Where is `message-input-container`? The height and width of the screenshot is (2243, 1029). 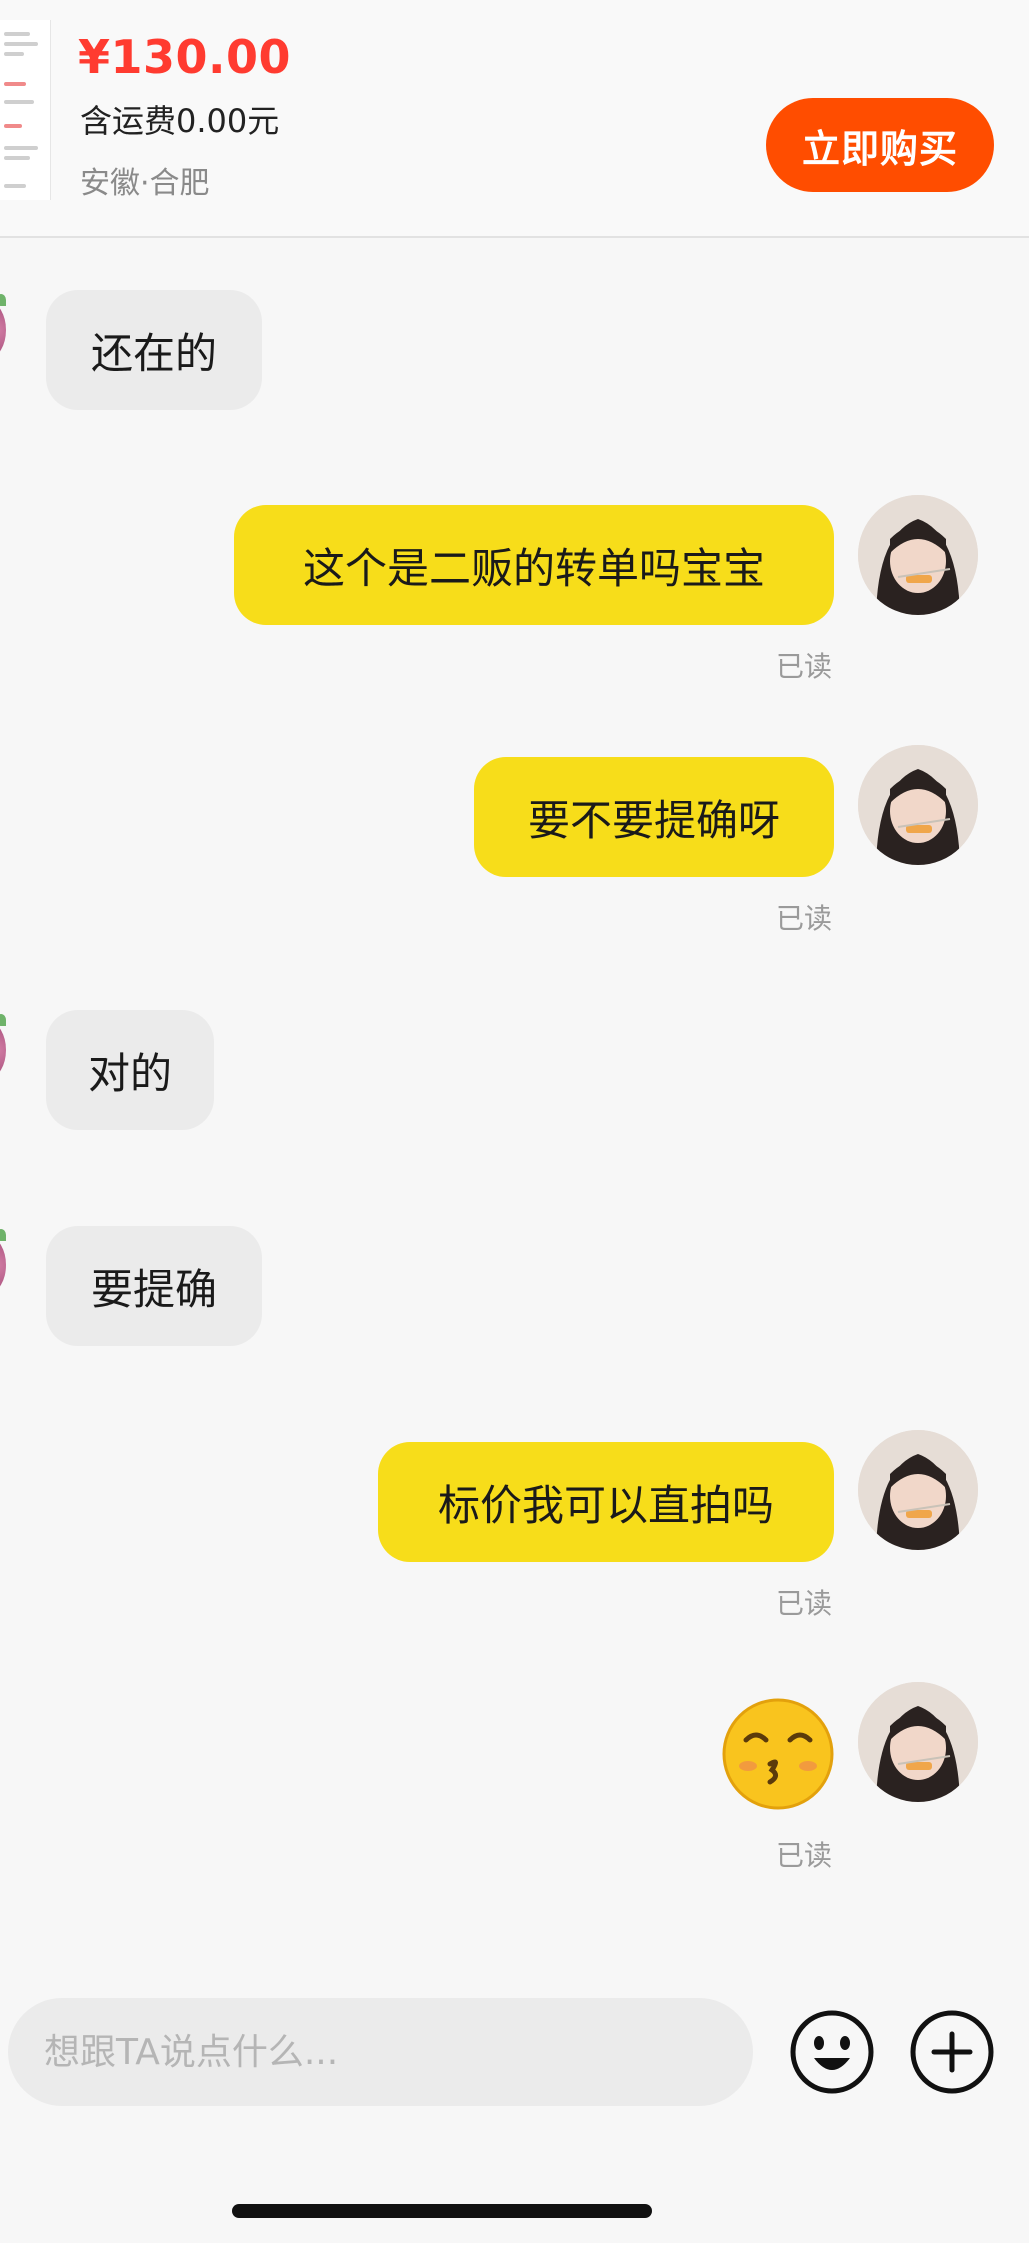 message-input-container is located at coordinates (380, 2052).